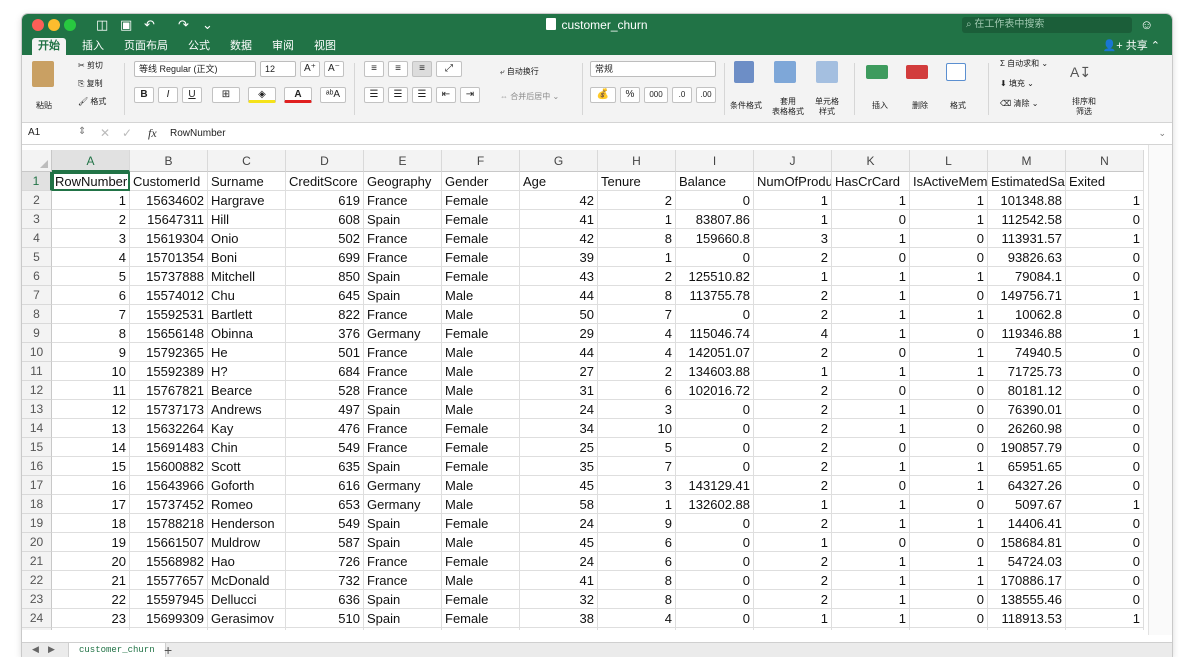 The image size is (1179, 657). I want to click on feedback-icon: ☺, so click(1146, 24).